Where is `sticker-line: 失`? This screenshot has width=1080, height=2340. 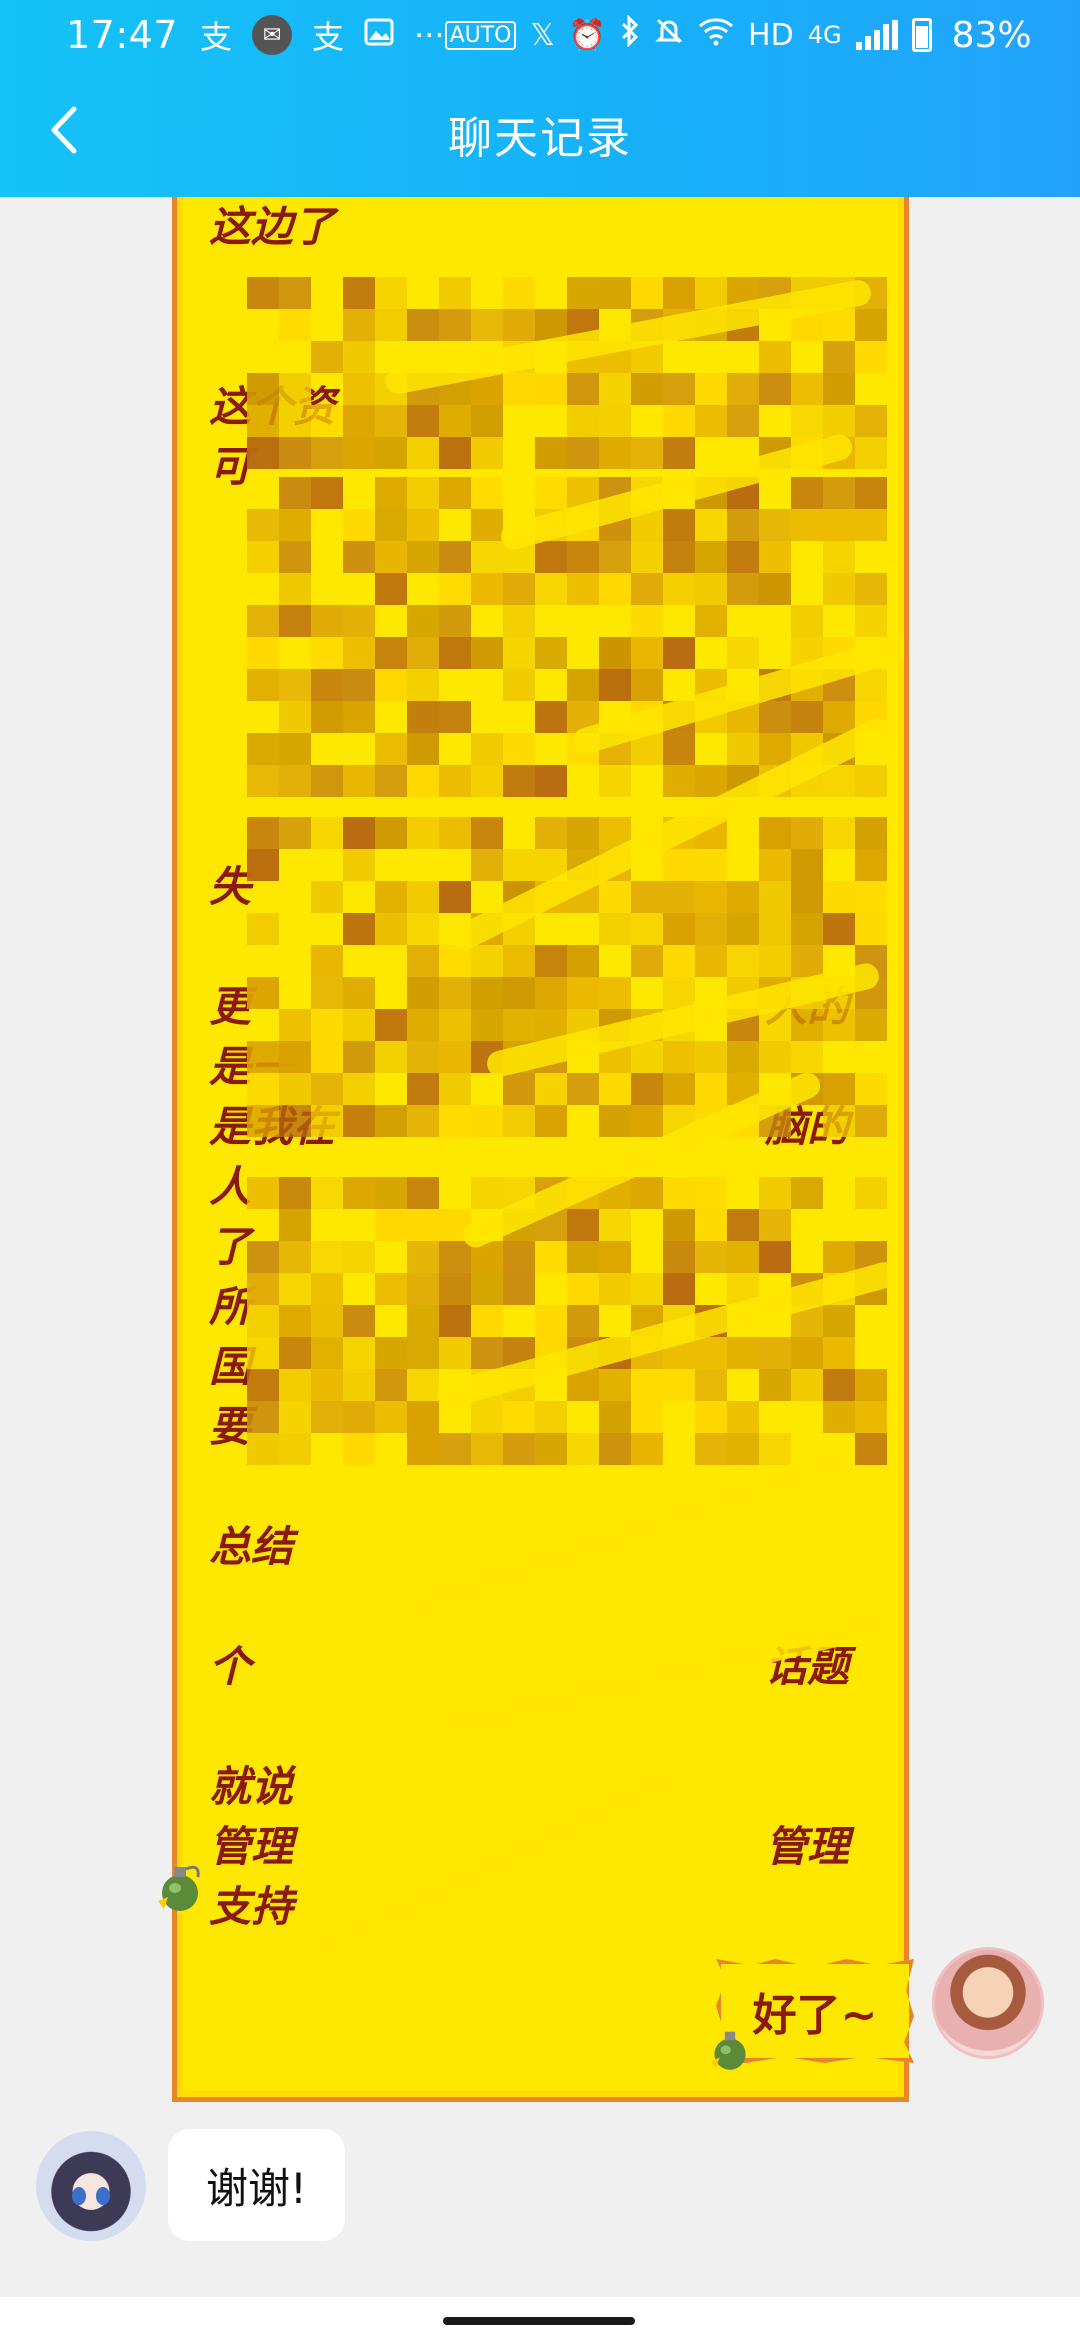
sticker-line: 失 is located at coordinates (230, 886).